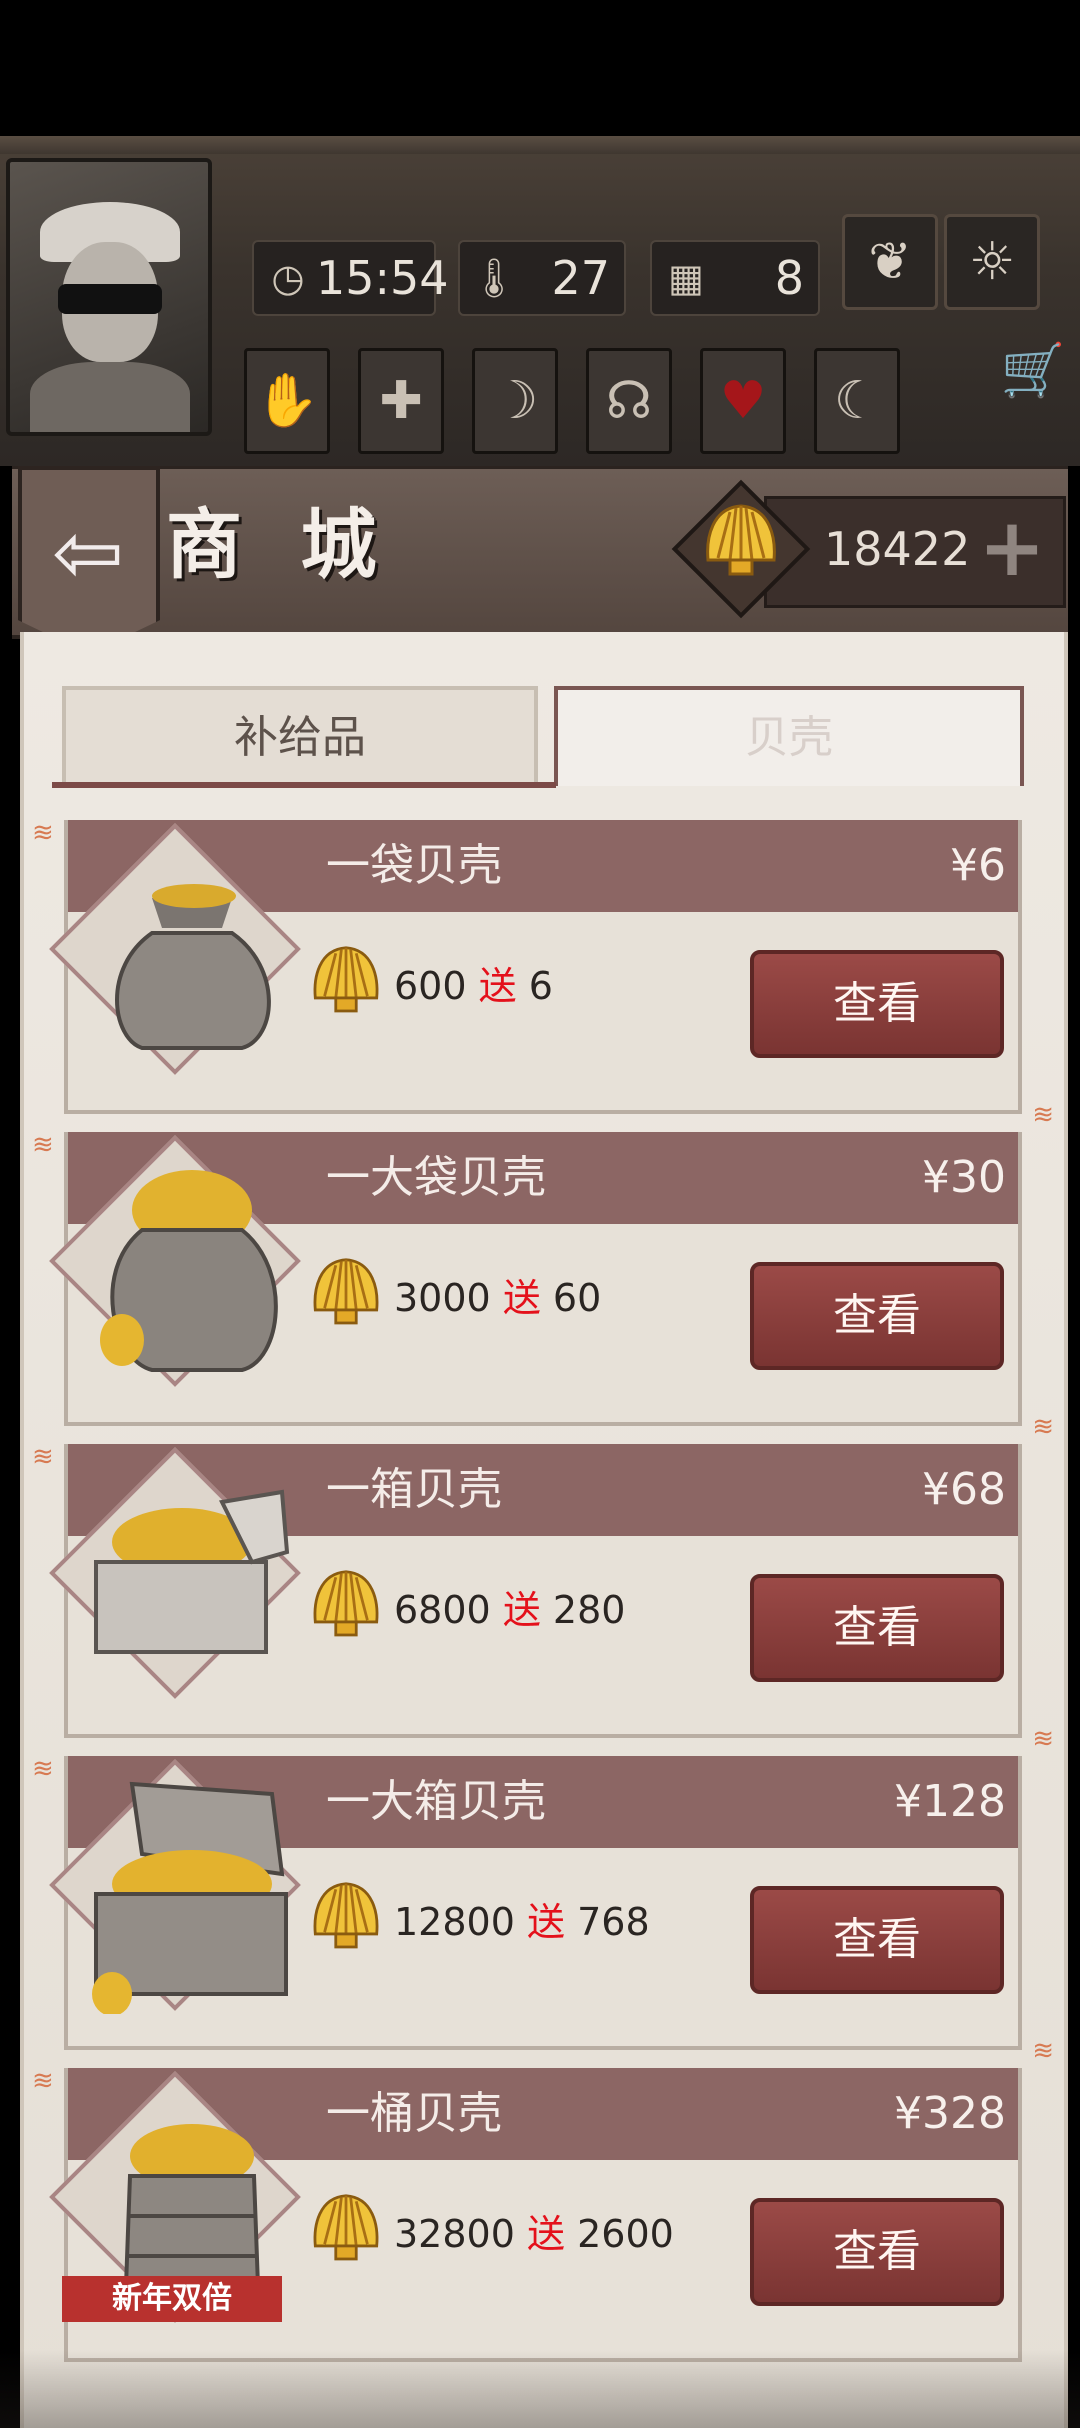 This screenshot has width=1080, height=2428. What do you see at coordinates (625, 2234) in the screenshot?
I see `bonus-amount: 2600` at bounding box center [625, 2234].